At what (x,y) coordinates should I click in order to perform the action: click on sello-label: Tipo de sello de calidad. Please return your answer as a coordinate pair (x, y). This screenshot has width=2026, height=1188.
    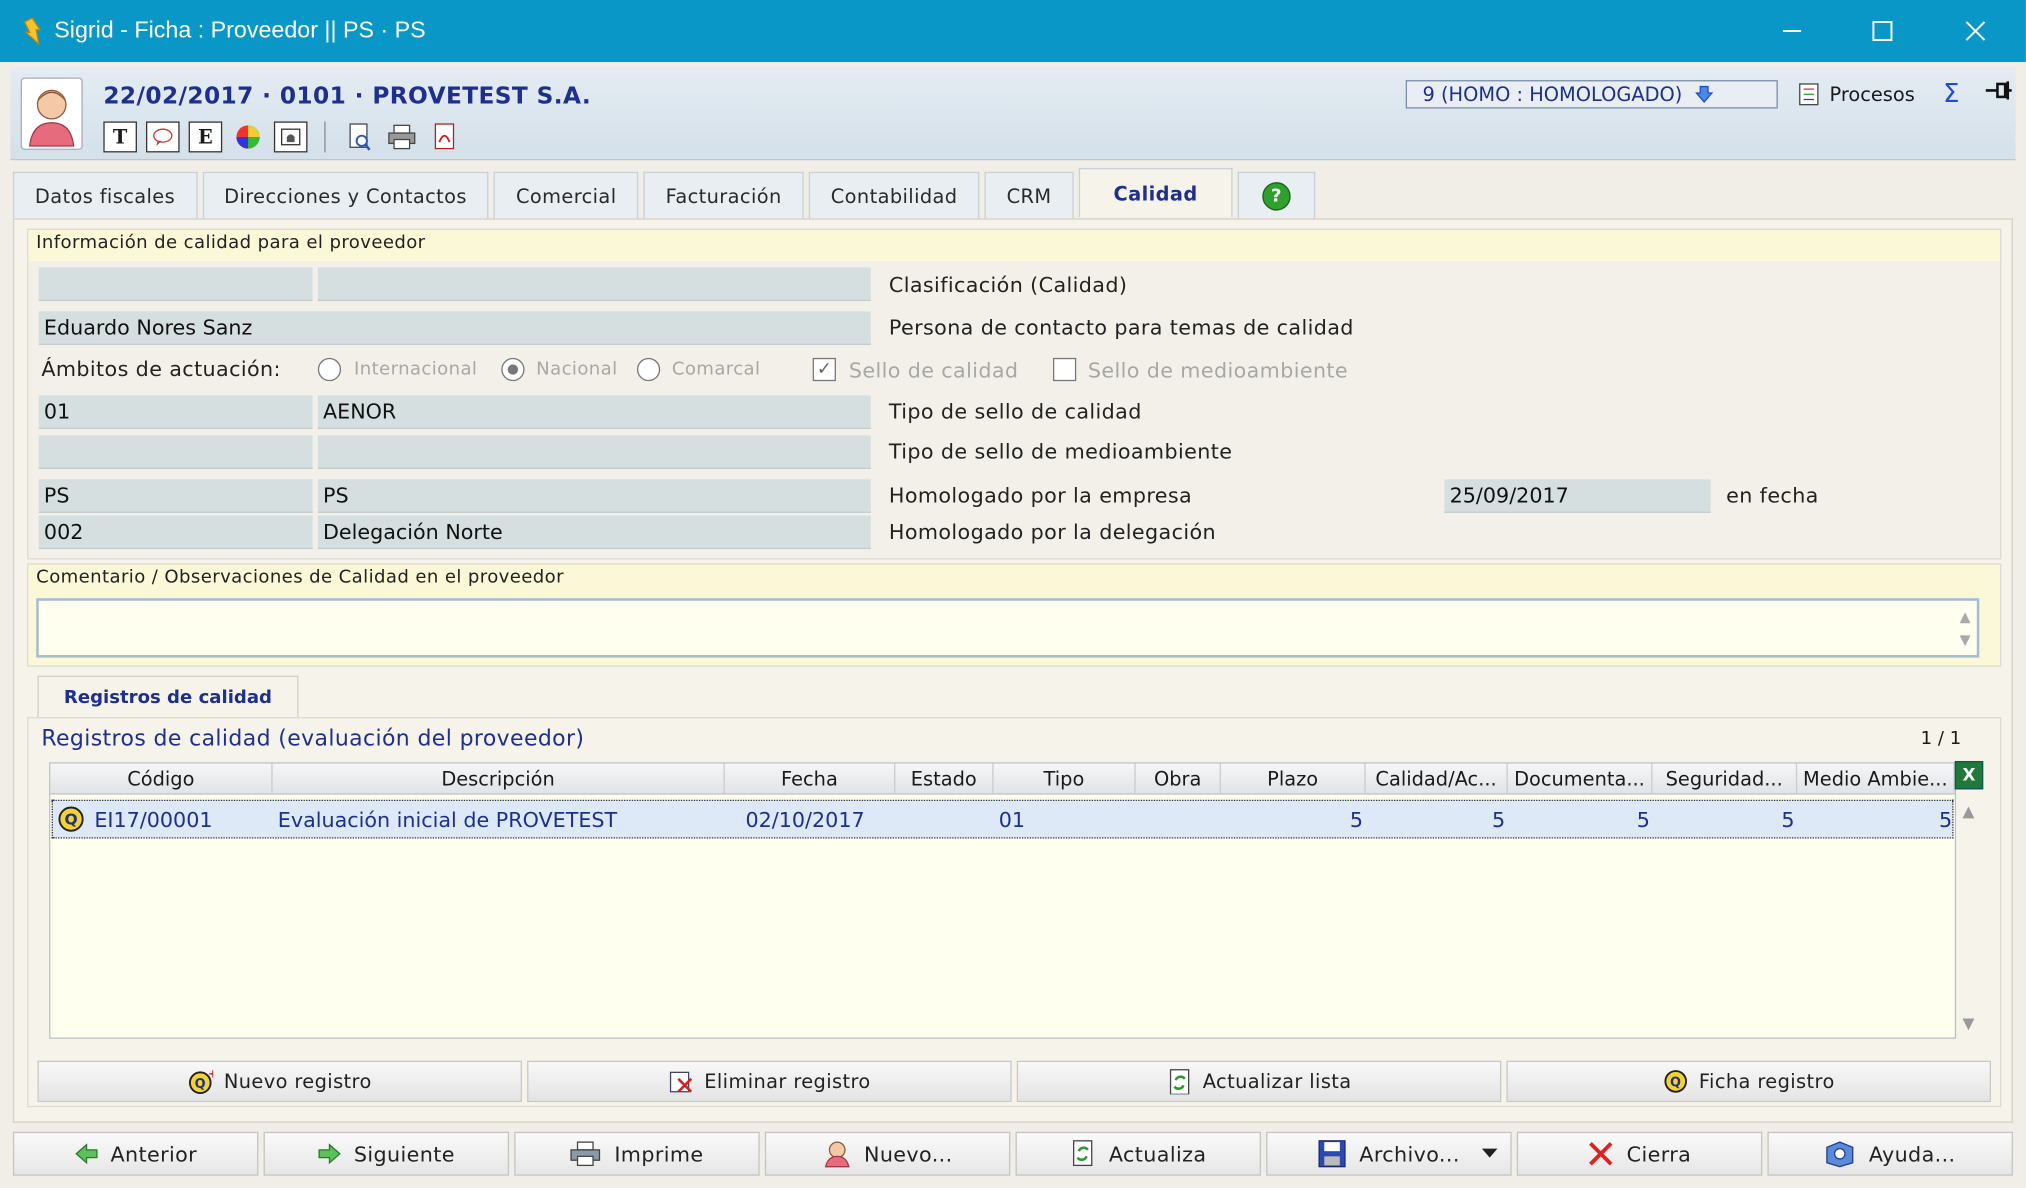
    Looking at the image, I should click on (1015, 411).